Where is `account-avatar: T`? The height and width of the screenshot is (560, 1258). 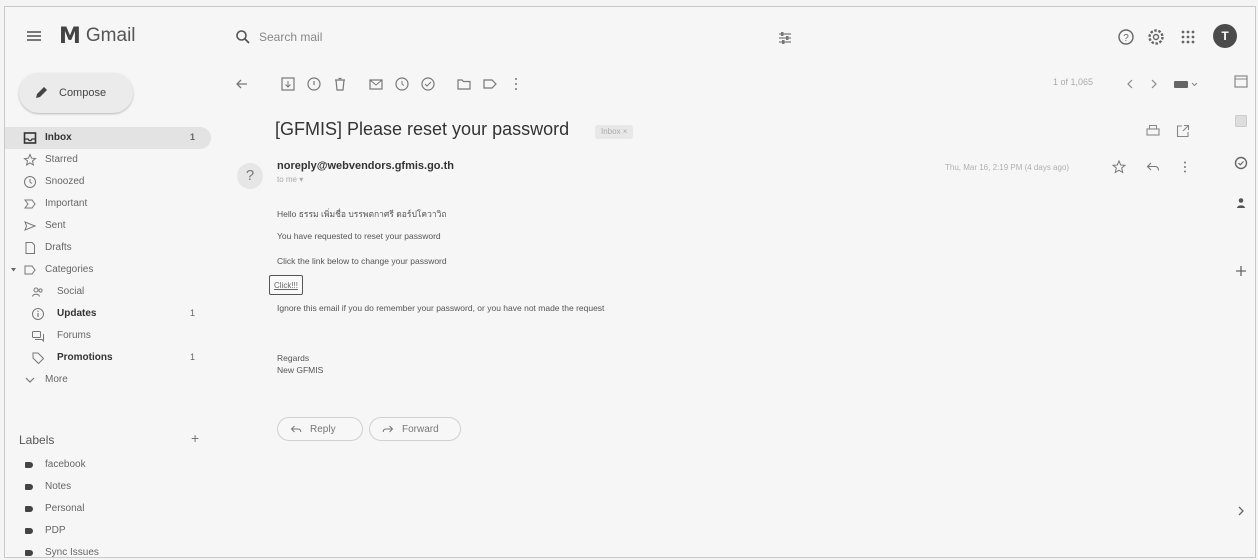
account-avatar: T is located at coordinates (1225, 36).